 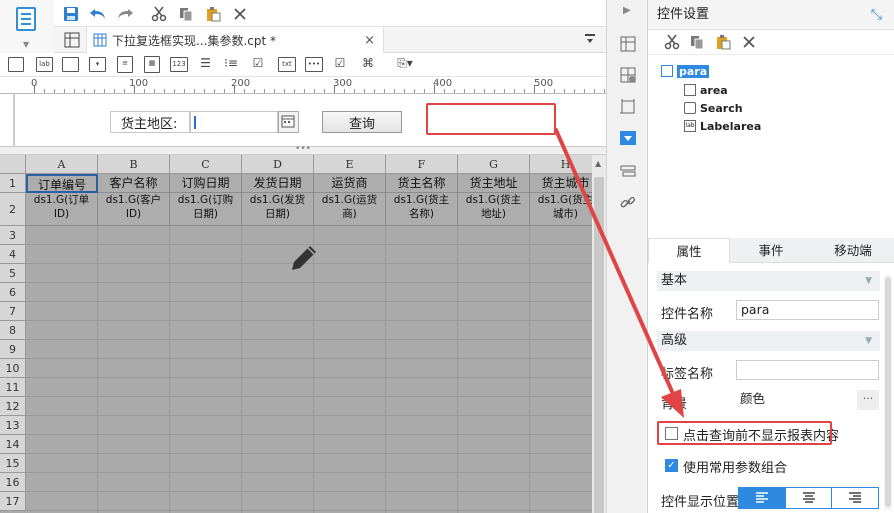 What do you see at coordinates (494, 183) in the screenshot?
I see `header-cell: 货主地址` at bounding box center [494, 183].